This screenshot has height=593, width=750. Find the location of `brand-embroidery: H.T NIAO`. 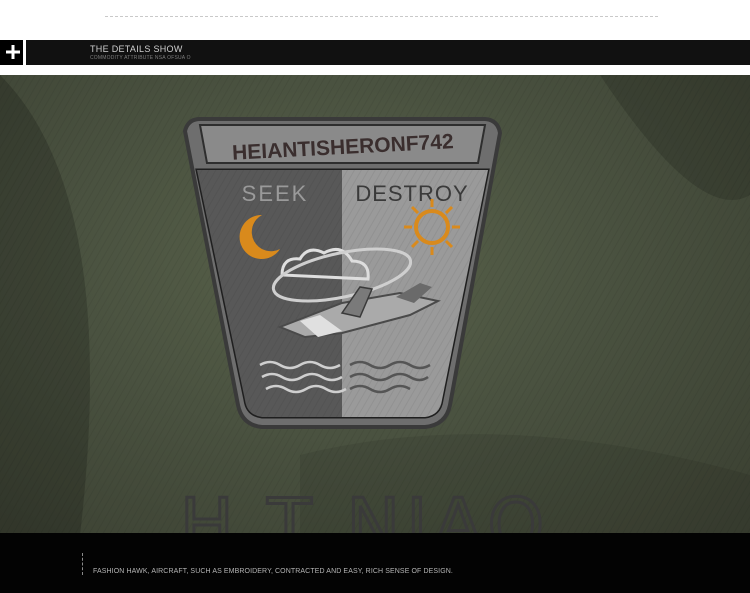

brand-embroidery: H.T NIAO is located at coordinates (365, 509).